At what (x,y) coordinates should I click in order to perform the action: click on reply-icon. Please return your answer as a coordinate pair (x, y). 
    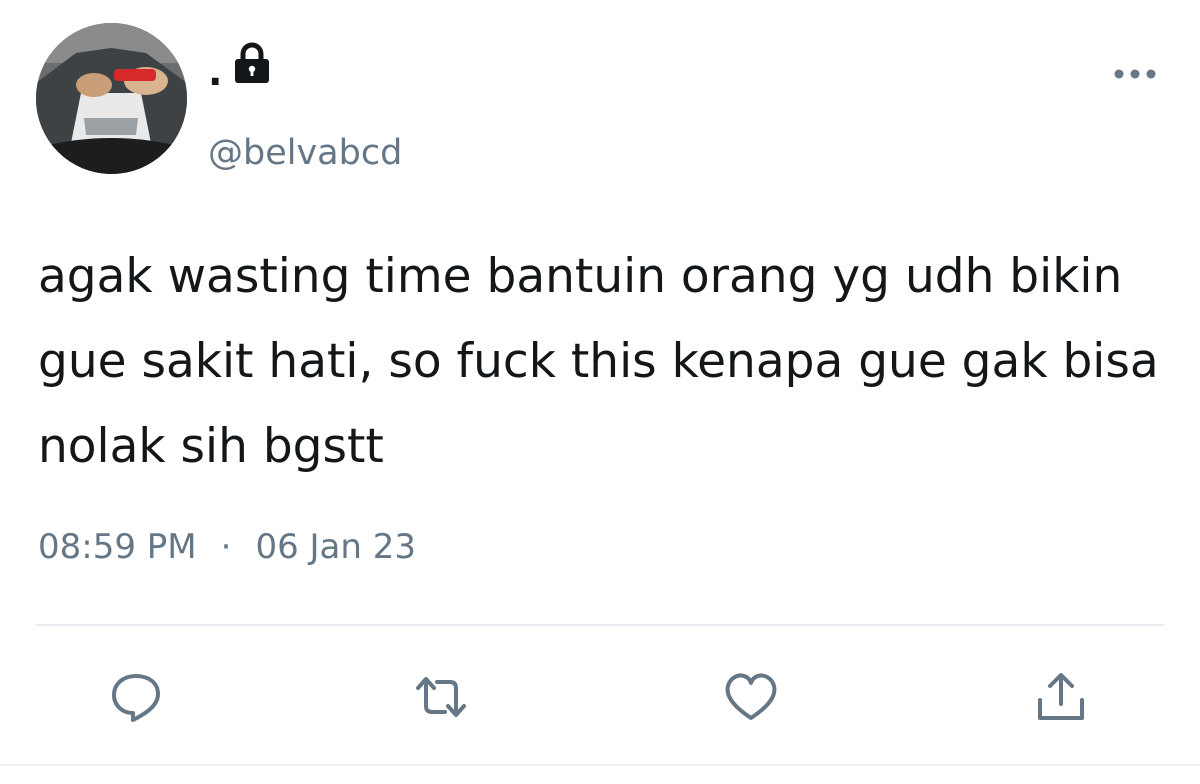
    Looking at the image, I should click on (136, 698).